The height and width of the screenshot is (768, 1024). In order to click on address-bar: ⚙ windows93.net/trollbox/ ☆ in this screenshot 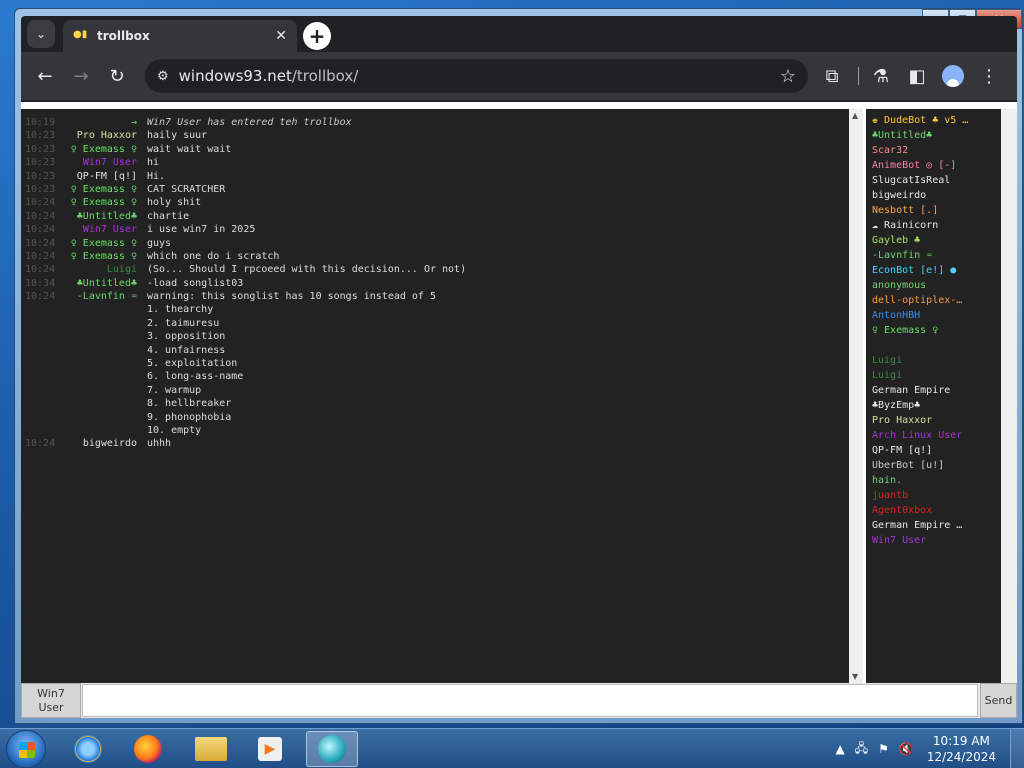, I will do `click(476, 76)`.